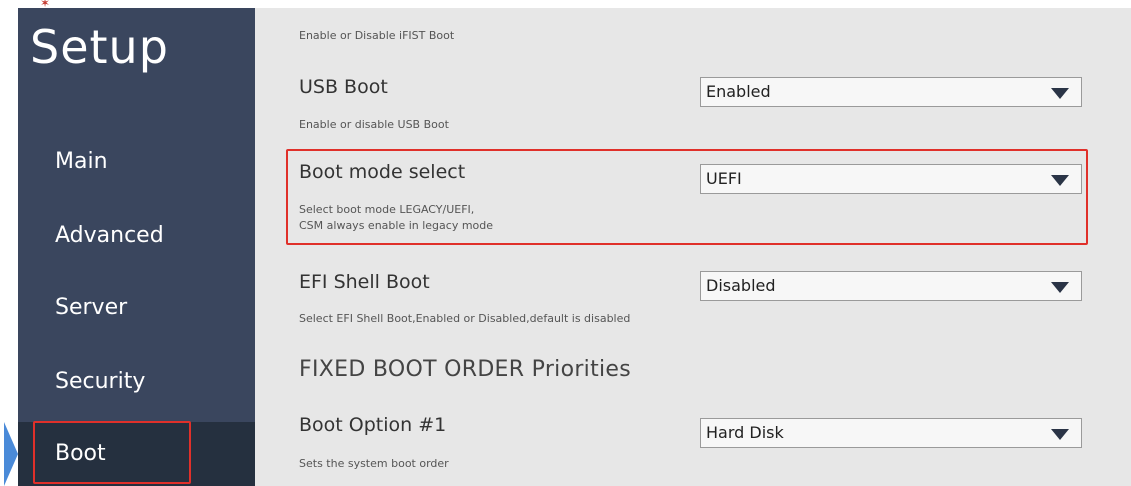  Describe the element at coordinates (343, 87) in the screenshot. I see `usb-boot-label: USB Boot` at that location.